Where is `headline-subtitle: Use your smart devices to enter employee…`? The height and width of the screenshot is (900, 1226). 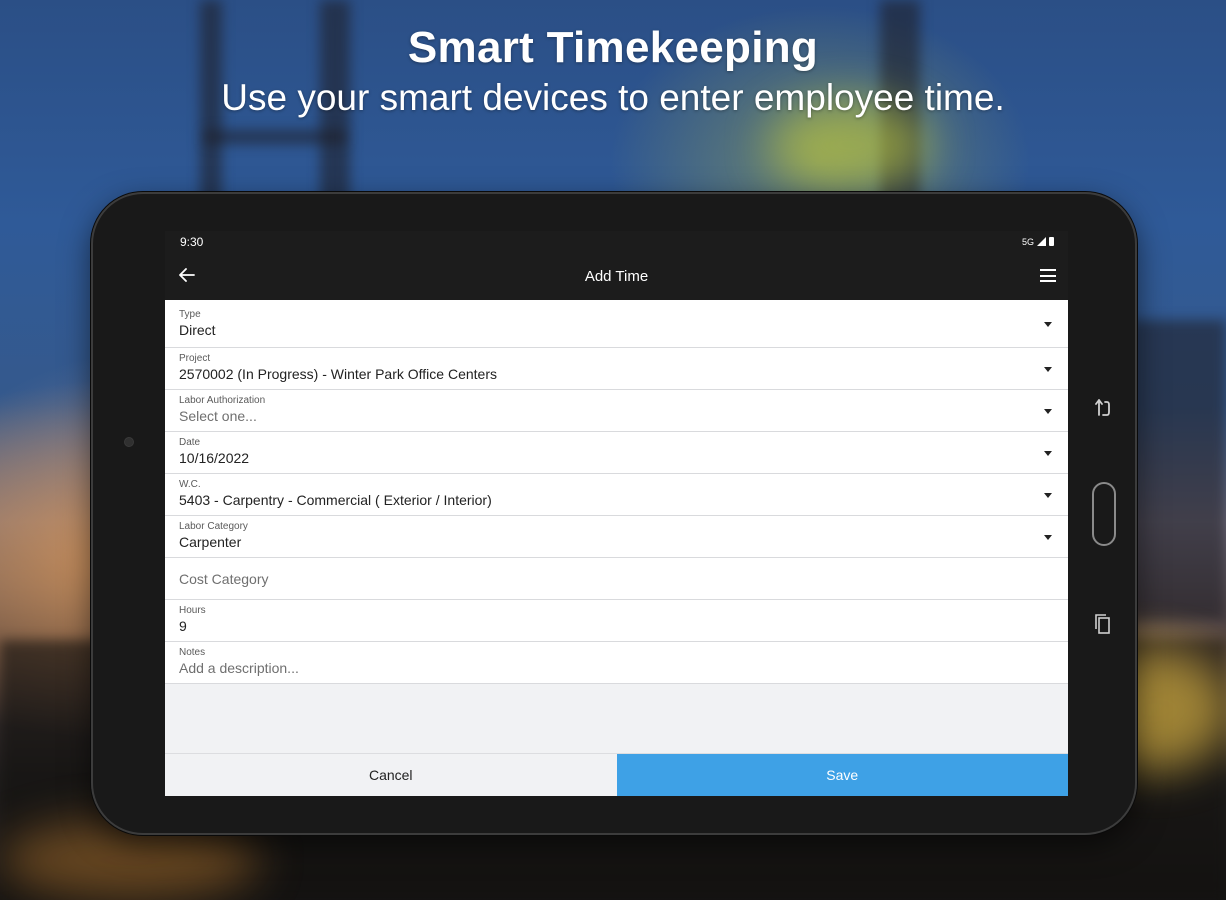
headline-subtitle: Use your smart devices to enter employee… is located at coordinates (613, 97).